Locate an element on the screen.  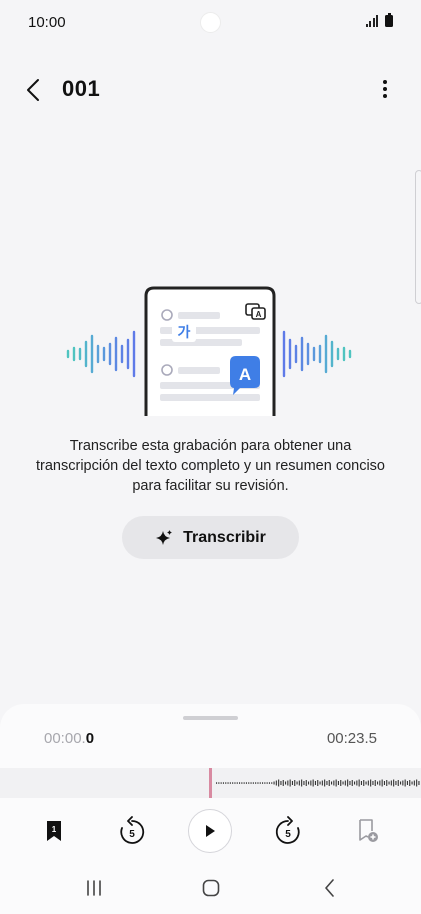
forward-5-icon: 5 is located at coordinates (287, 830).